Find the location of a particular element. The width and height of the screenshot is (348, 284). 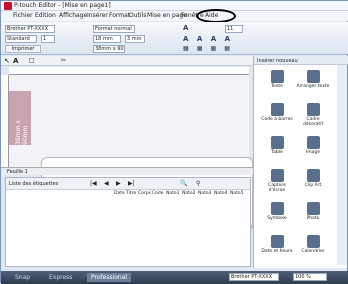

frame-icon is located at coordinates (313, 109).